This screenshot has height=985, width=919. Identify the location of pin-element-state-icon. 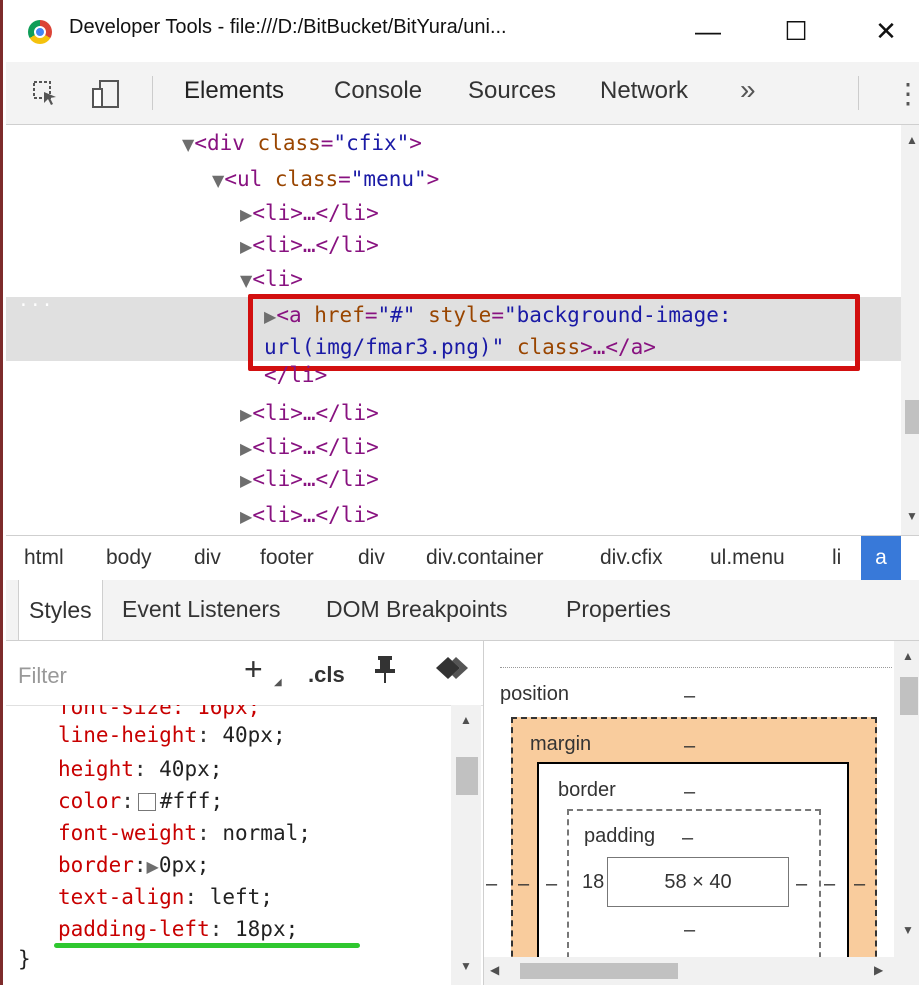
(385, 673).